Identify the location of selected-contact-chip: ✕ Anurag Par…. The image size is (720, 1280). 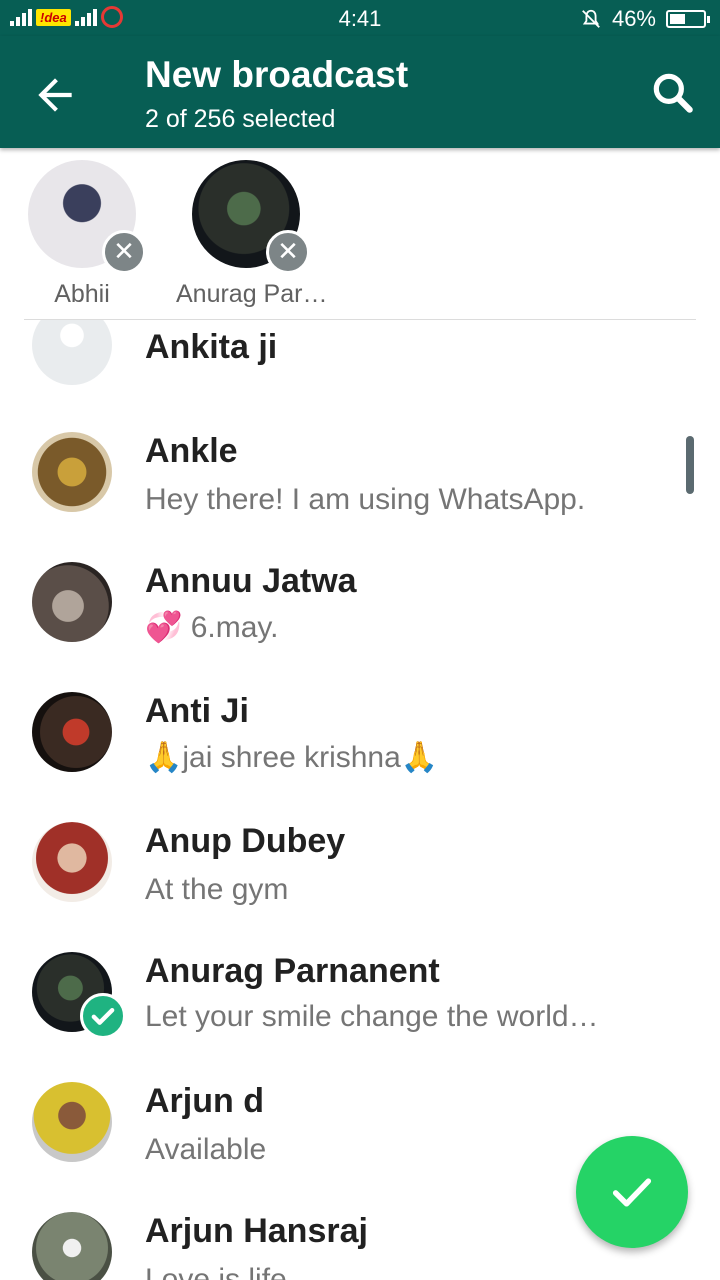
(252, 234).